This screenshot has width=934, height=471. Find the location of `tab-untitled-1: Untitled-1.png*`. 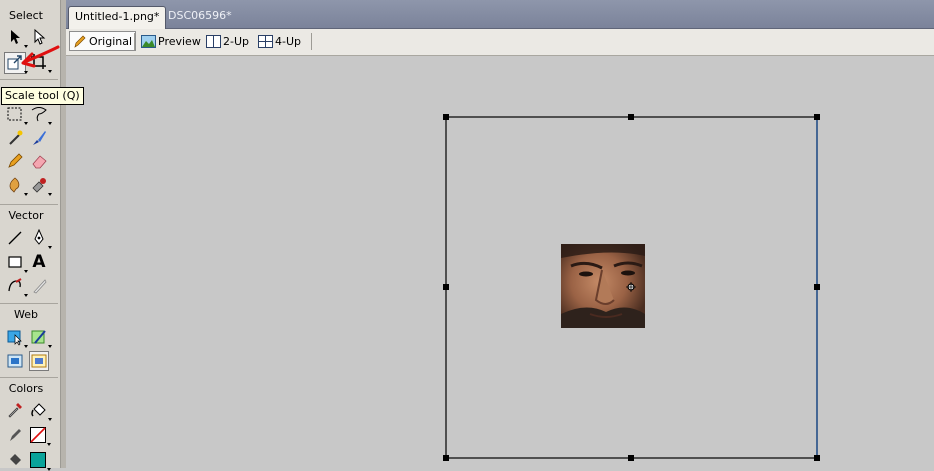

tab-untitled-1: Untitled-1.png* is located at coordinates (117, 17).